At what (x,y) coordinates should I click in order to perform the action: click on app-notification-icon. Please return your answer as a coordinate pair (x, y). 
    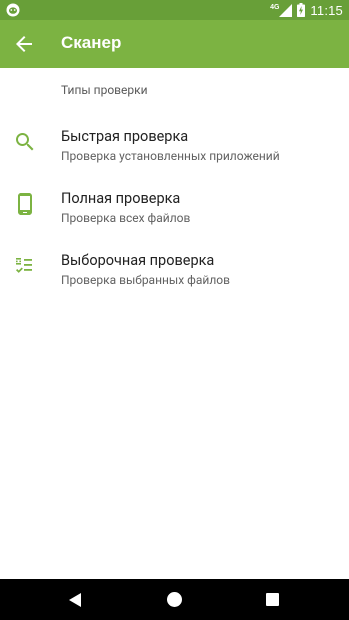
    Looking at the image, I should click on (13, 10).